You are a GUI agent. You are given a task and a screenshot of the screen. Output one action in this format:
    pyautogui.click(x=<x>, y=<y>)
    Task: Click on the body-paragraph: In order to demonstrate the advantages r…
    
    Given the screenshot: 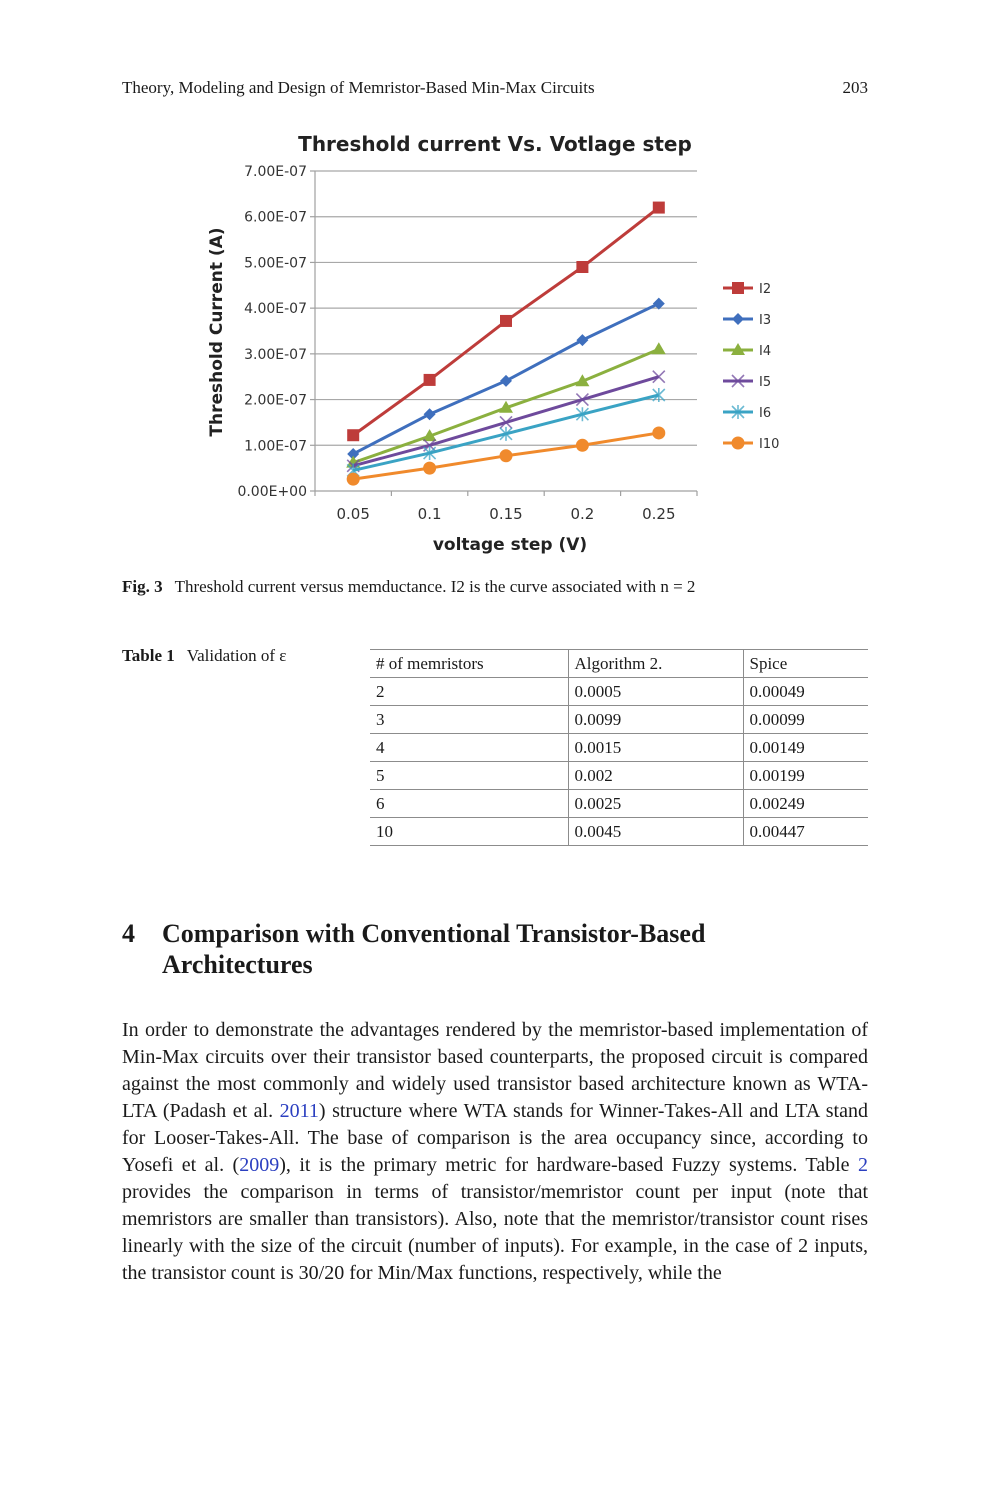 What is the action you would take?
    pyautogui.click(x=495, y=1152)
    